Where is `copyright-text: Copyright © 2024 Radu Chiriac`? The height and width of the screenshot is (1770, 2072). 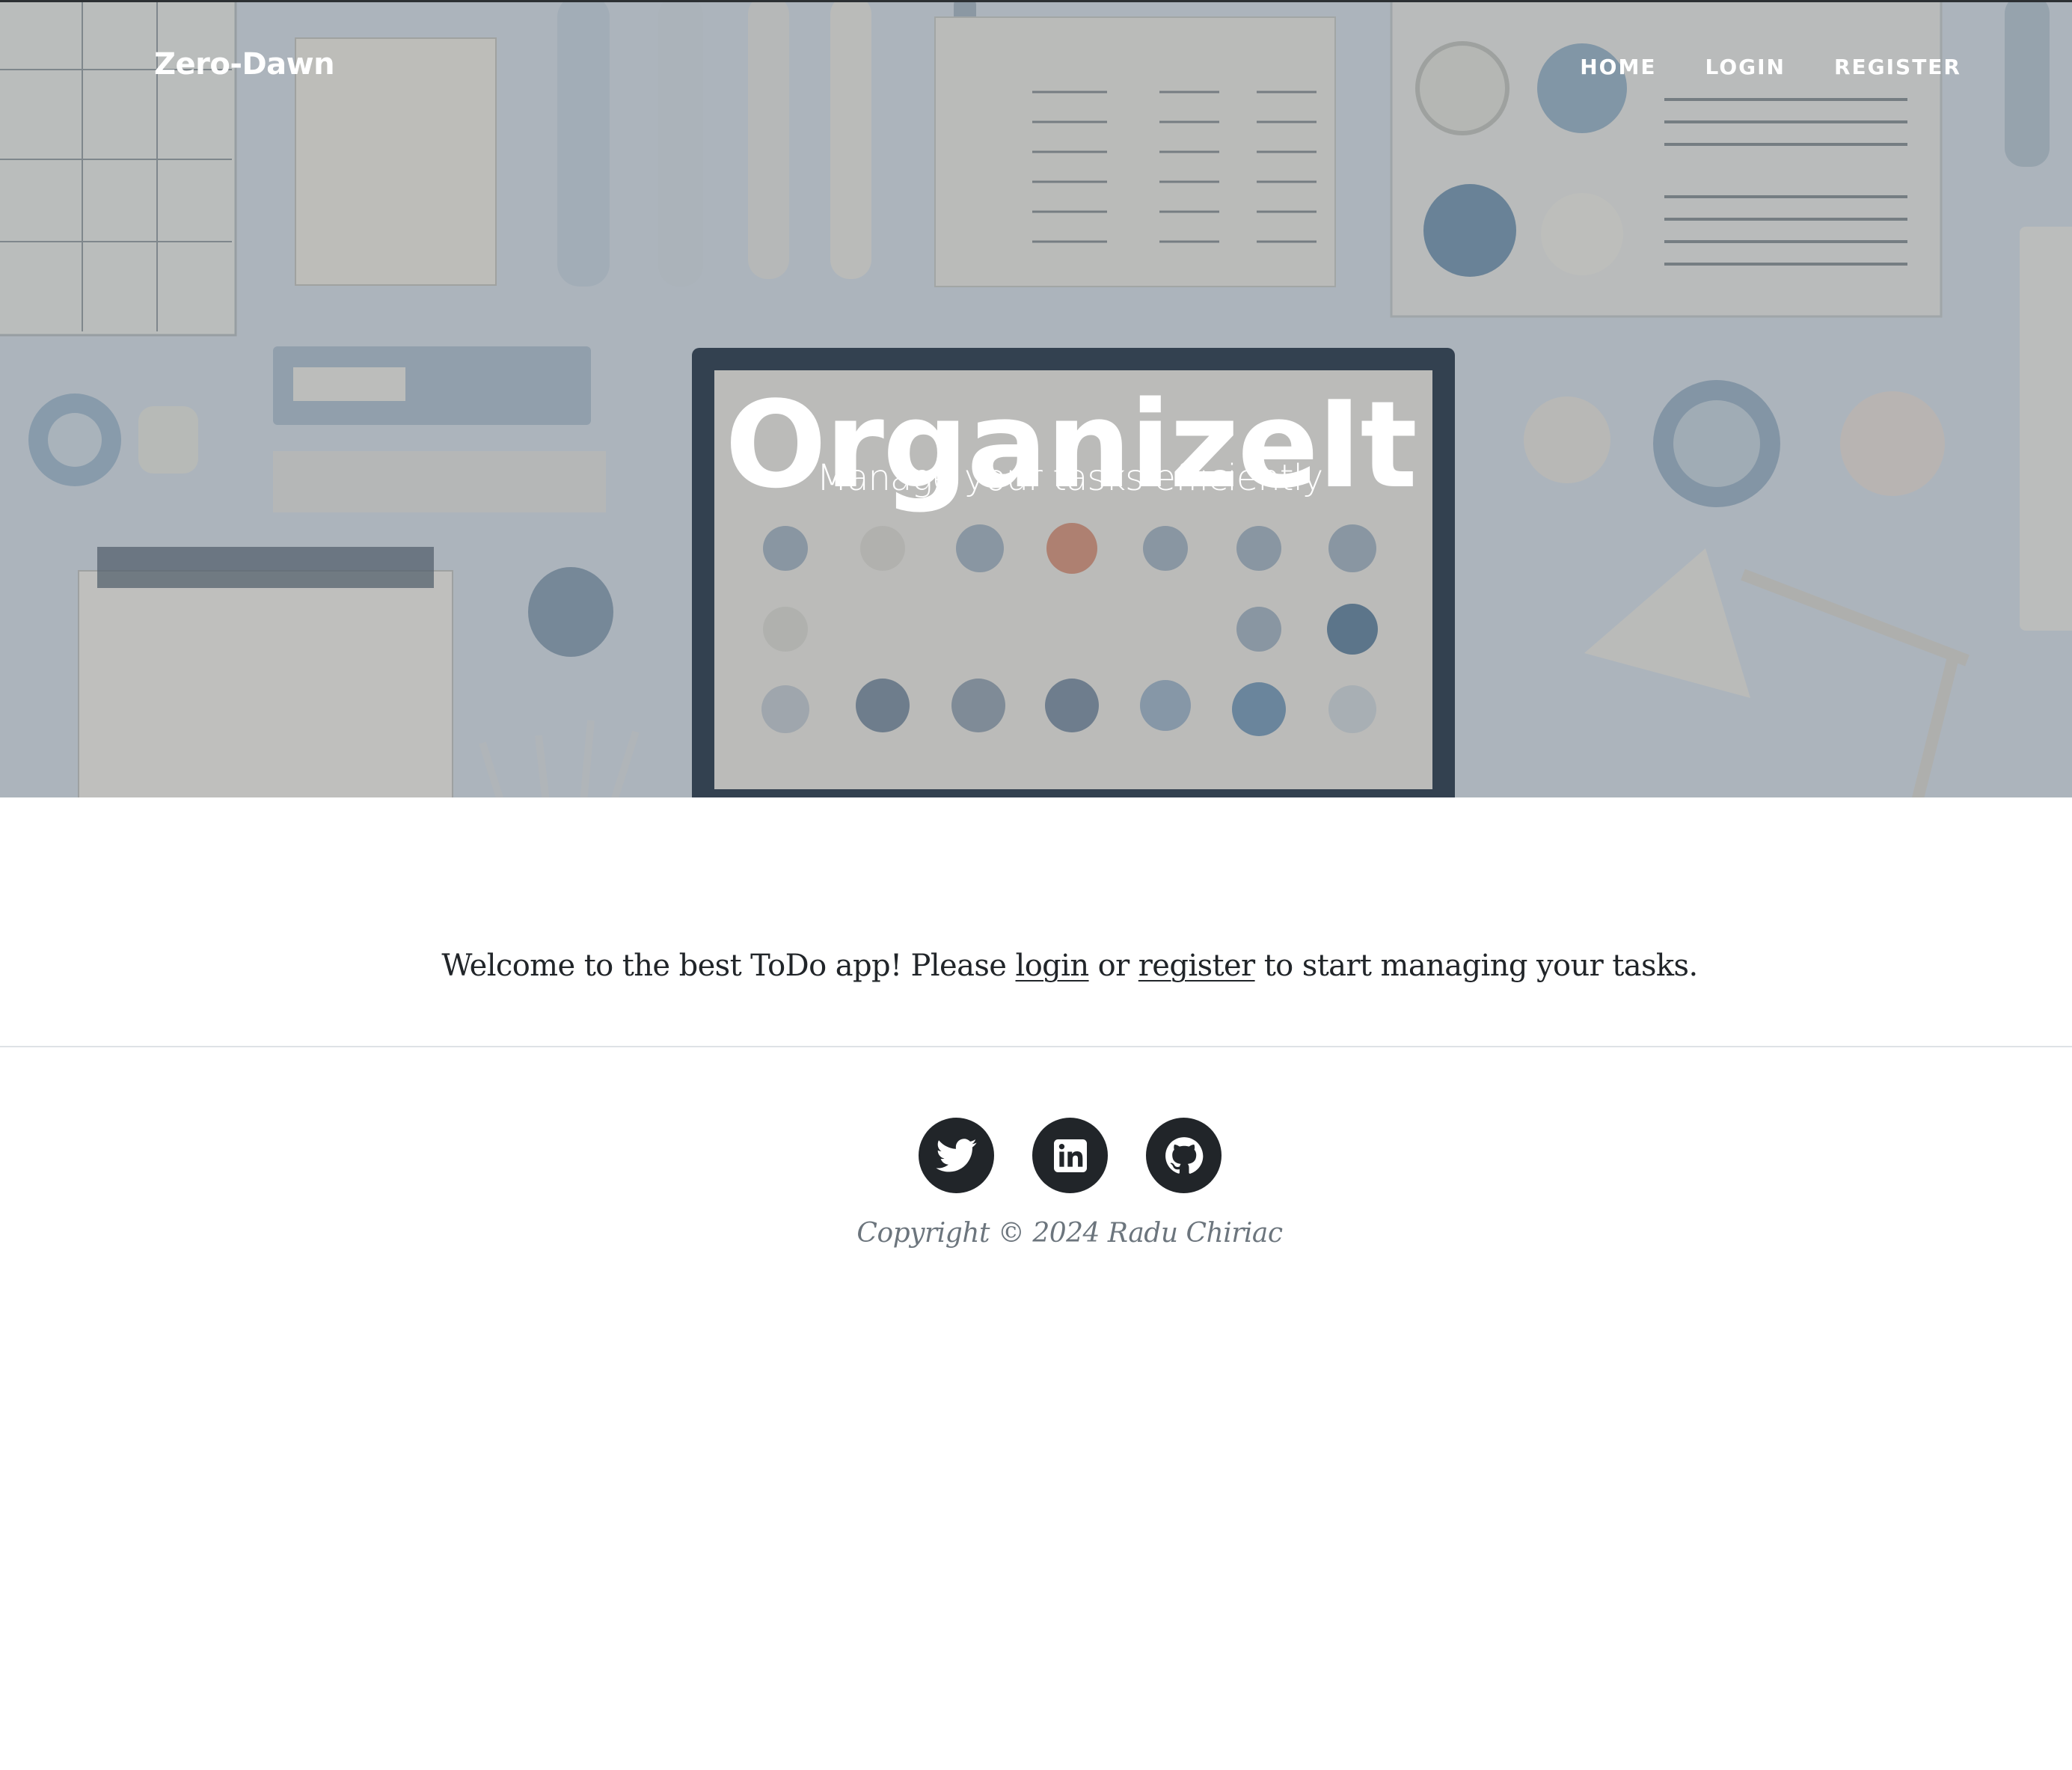 copyright-text: Copyright © 2024 Radu Chiriac is located at coordinates (1069, 1233).